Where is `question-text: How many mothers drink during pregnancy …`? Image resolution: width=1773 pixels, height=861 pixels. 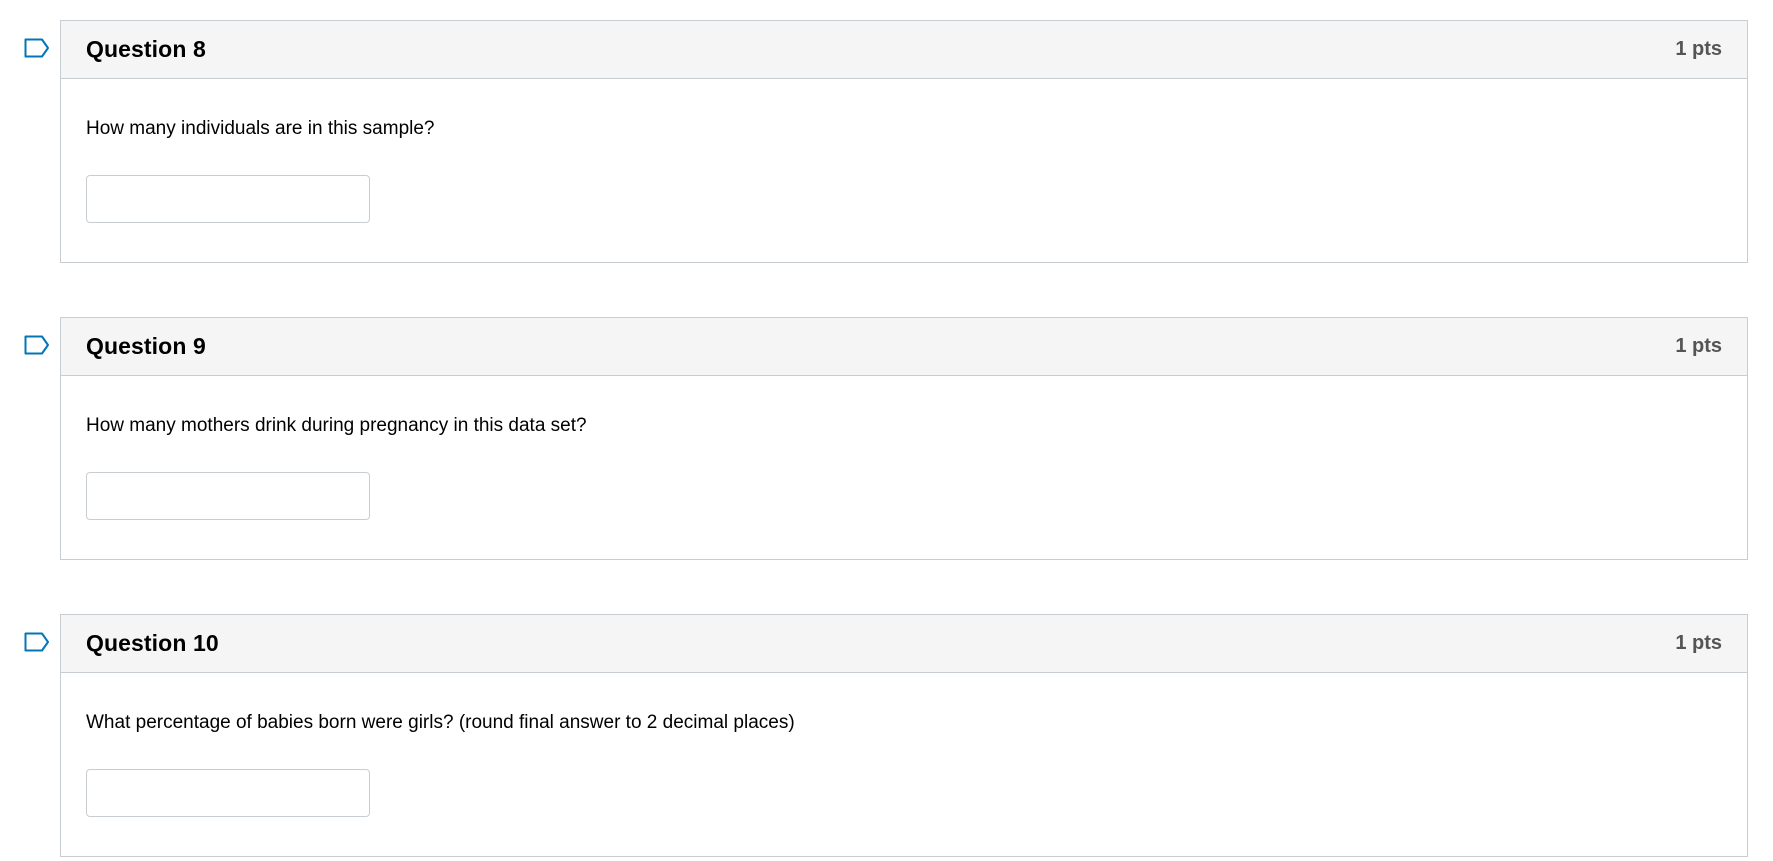 question-text: How many mothers drink during pregnancy … is located at coordinates (336, 425).